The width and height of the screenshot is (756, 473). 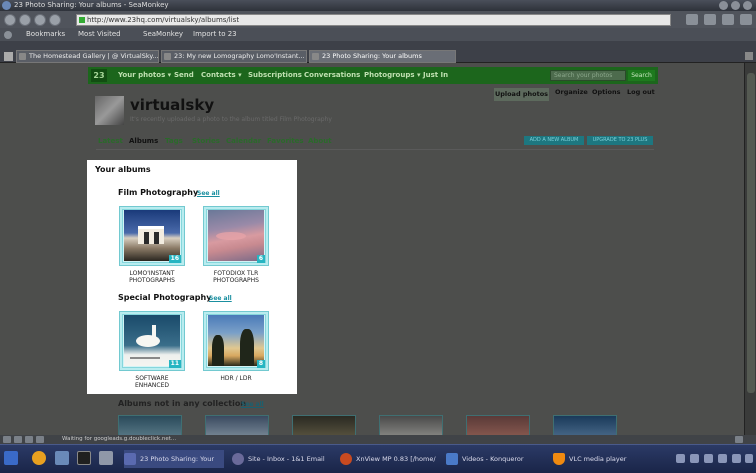 What do you see at coordinates (571, 92) in the screenshot?
I see `organize-link: Organize` at bounding box center [571, 92].